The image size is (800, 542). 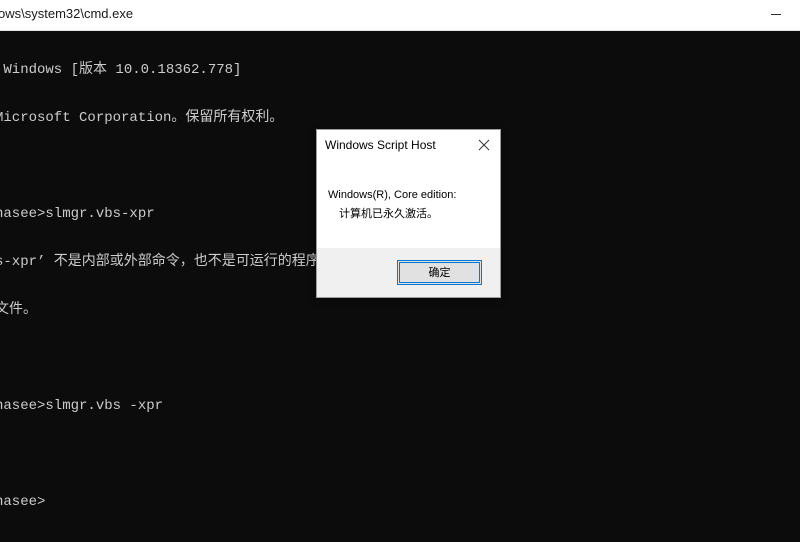 I want to click on console-line: Microsoft Corporation。保留所有权利。, so click(x=142, y=118).